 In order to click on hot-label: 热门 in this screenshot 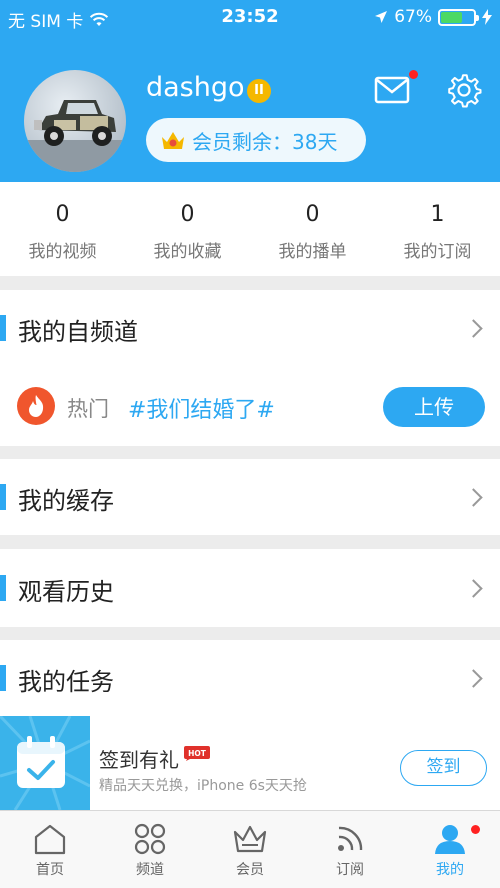, I will do `click(88, 409)`.